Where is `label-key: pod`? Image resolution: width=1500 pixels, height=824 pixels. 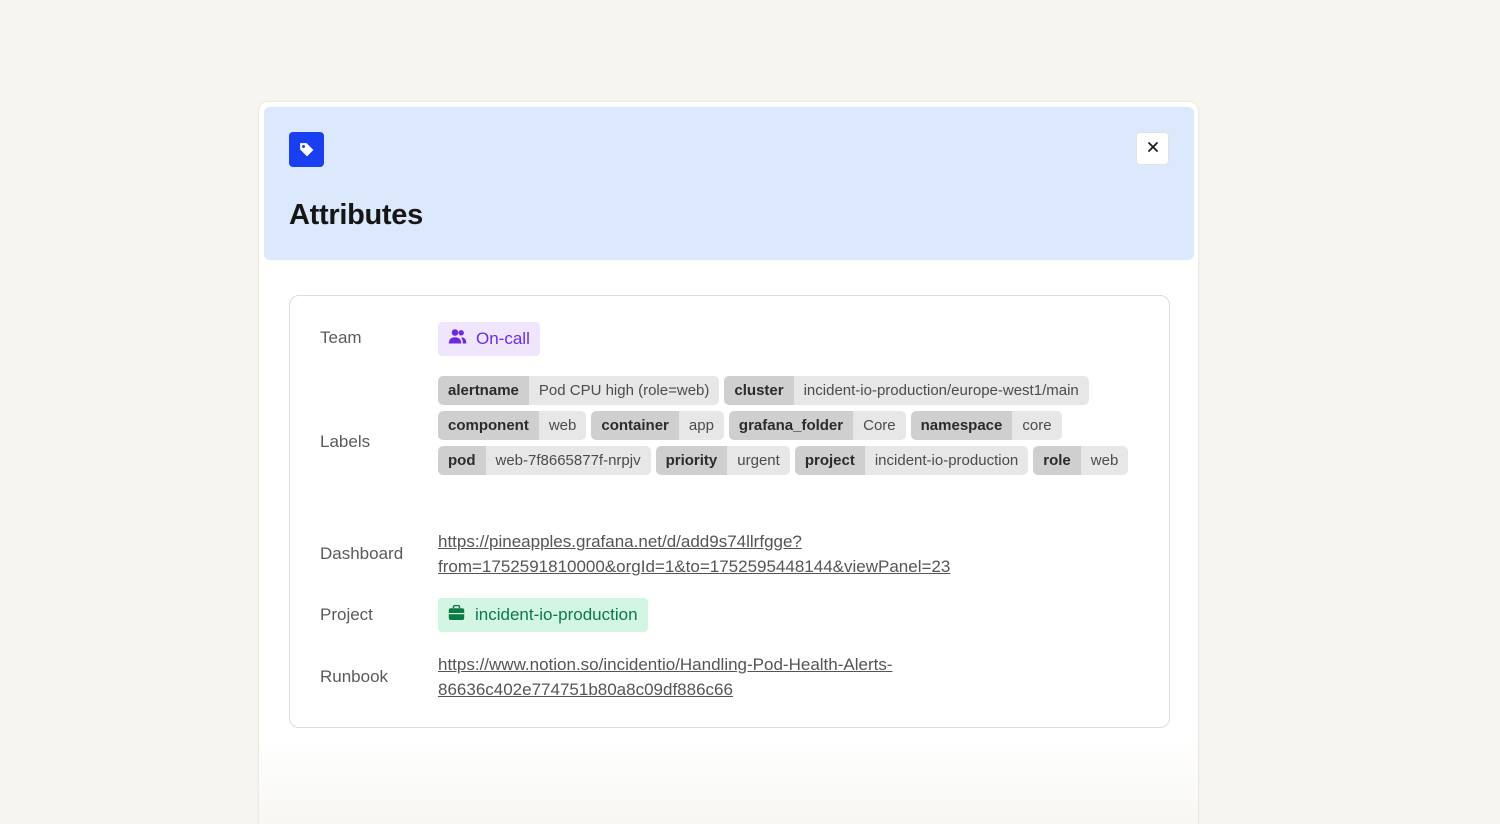 label-key: pod is located at coordinates (462, 460).